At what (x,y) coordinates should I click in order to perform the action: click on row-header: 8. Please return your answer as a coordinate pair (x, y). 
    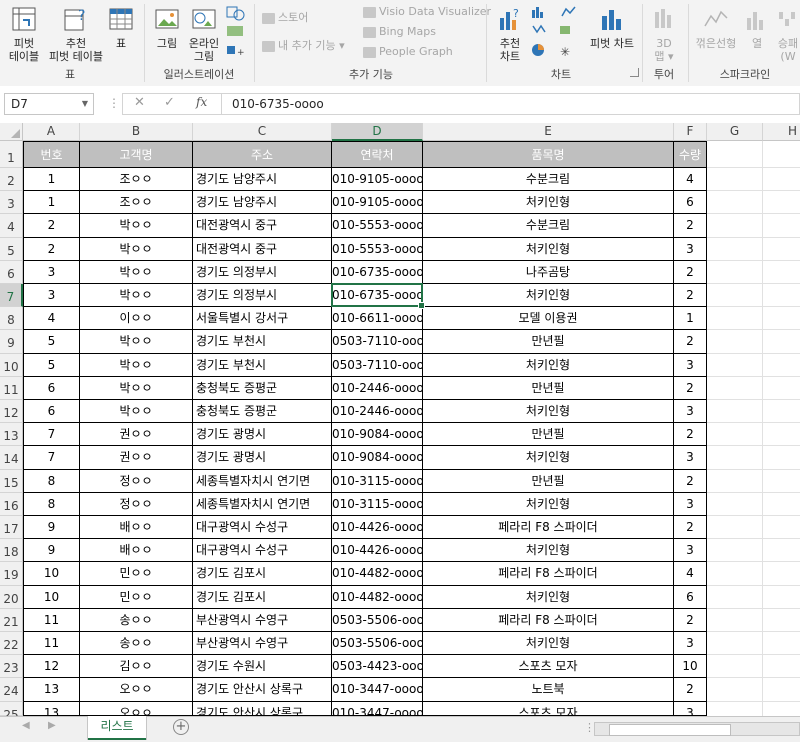
    Looking at the image, I should click on (11, 319).